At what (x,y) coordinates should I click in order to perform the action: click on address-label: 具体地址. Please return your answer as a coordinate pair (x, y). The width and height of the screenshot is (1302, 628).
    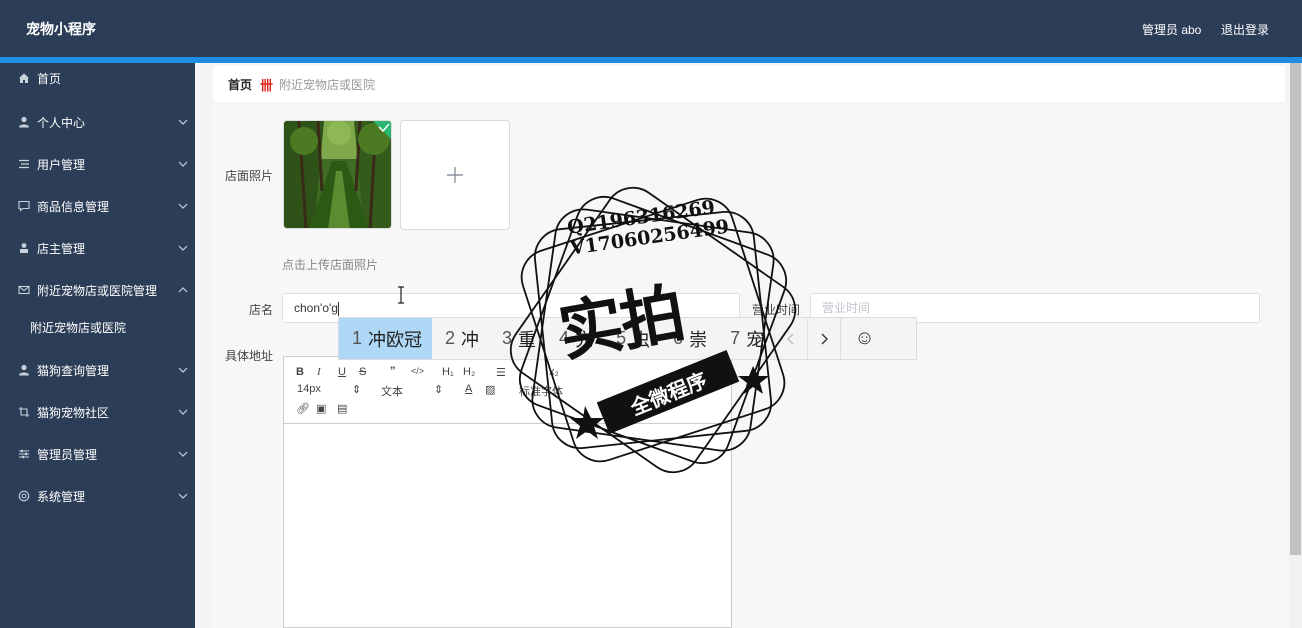
    Looking at the image, I should click on (249, 356).